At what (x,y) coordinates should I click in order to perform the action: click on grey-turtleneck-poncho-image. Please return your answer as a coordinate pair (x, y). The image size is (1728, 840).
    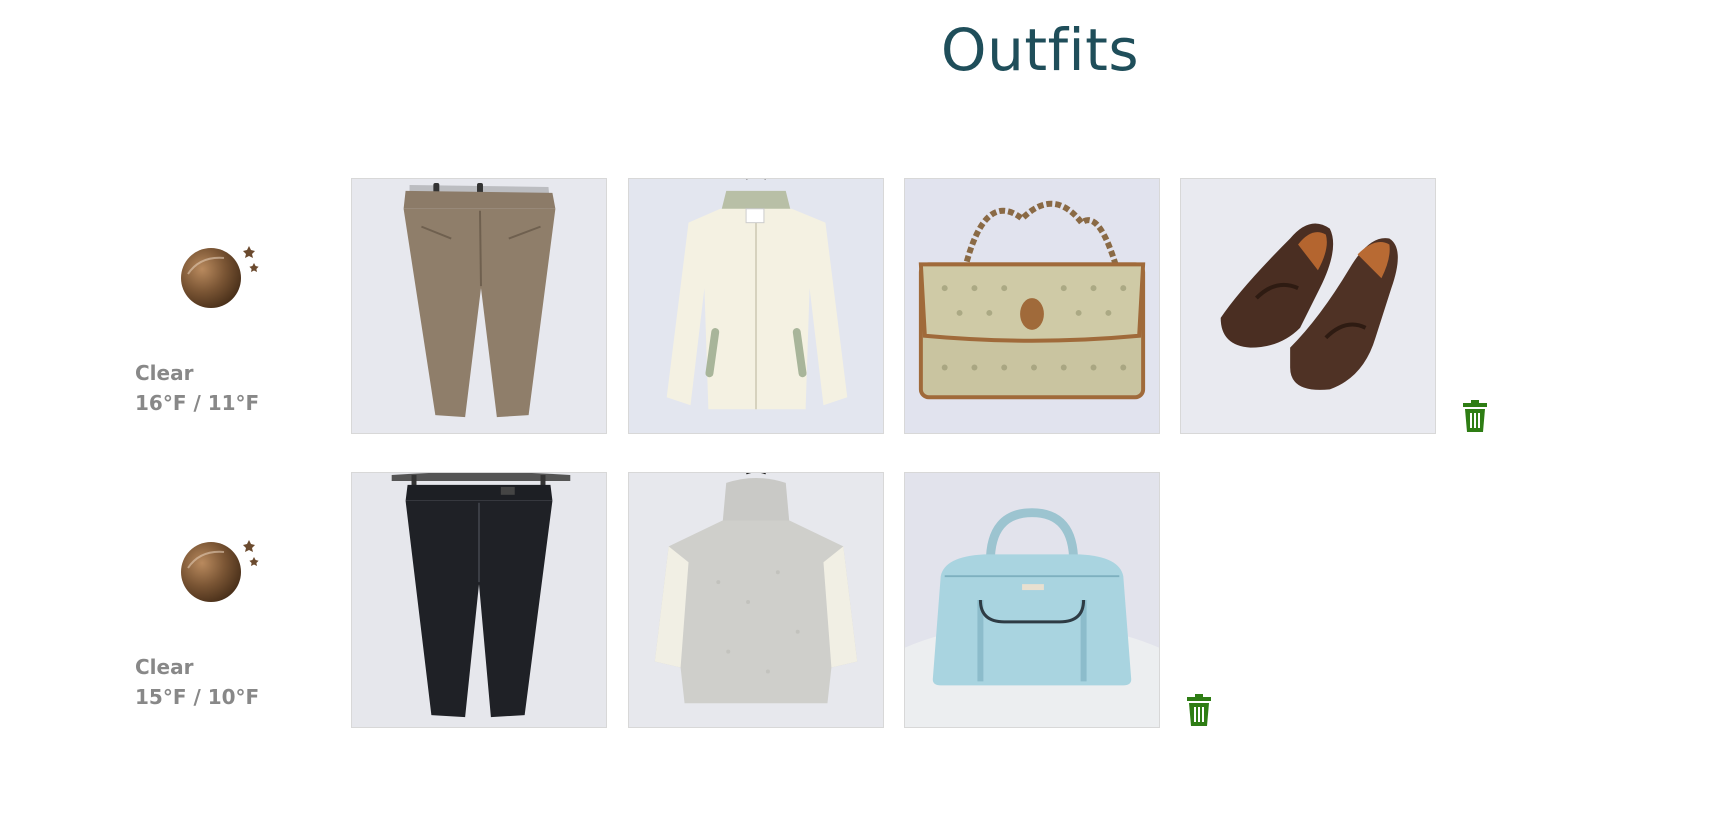
    Looking at the image, I should click on (756, 600).